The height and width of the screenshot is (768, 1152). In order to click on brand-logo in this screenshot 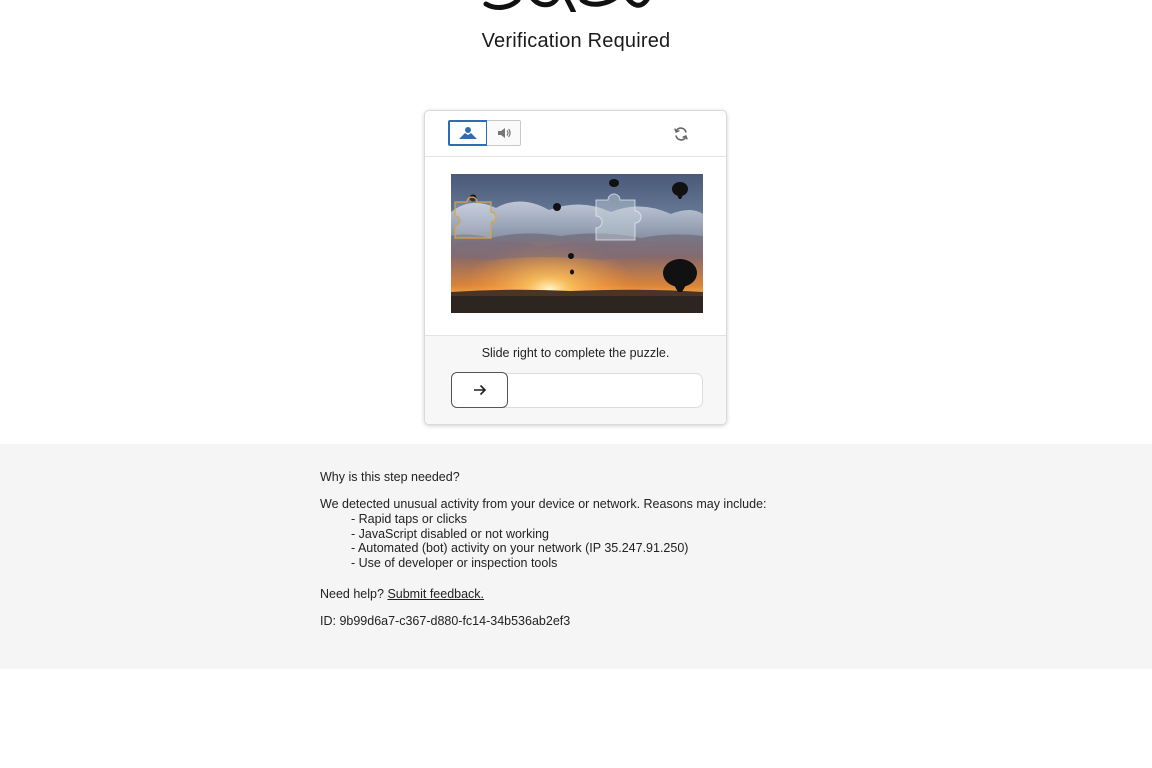, I will do `click(566, 6)`.